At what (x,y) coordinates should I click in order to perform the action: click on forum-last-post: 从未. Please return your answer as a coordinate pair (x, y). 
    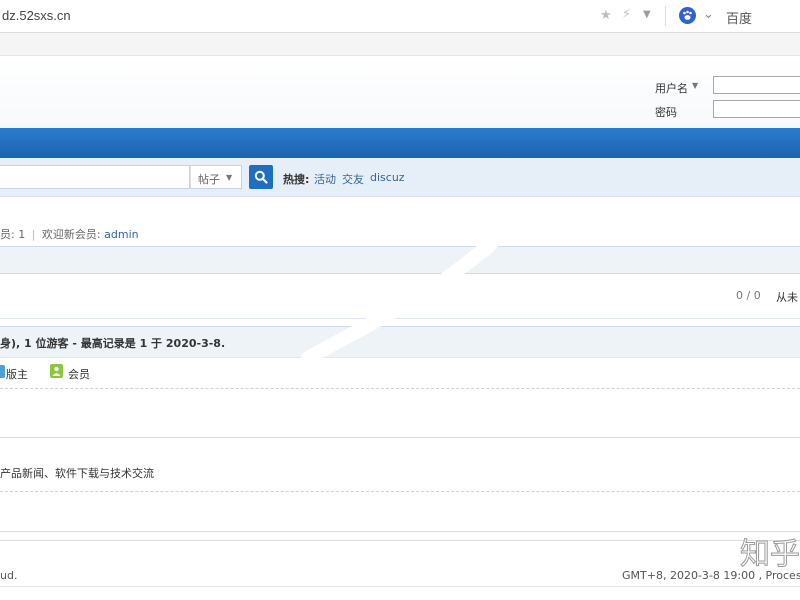
    Looking at the image, I should click on (787, 297).